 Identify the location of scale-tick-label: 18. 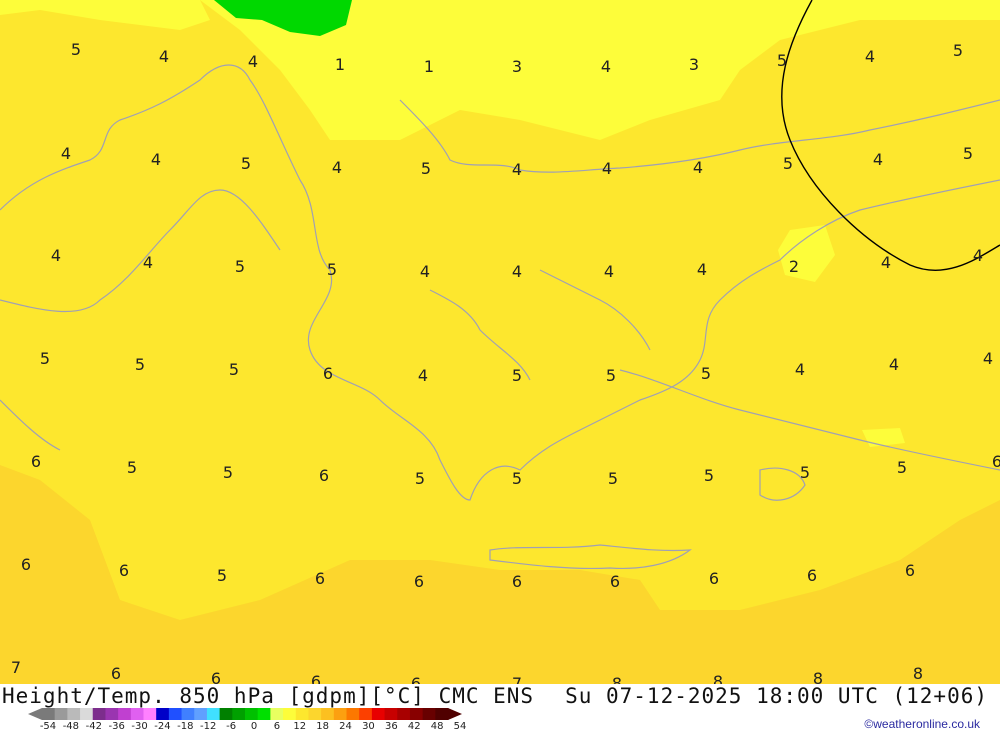
(323, 726).